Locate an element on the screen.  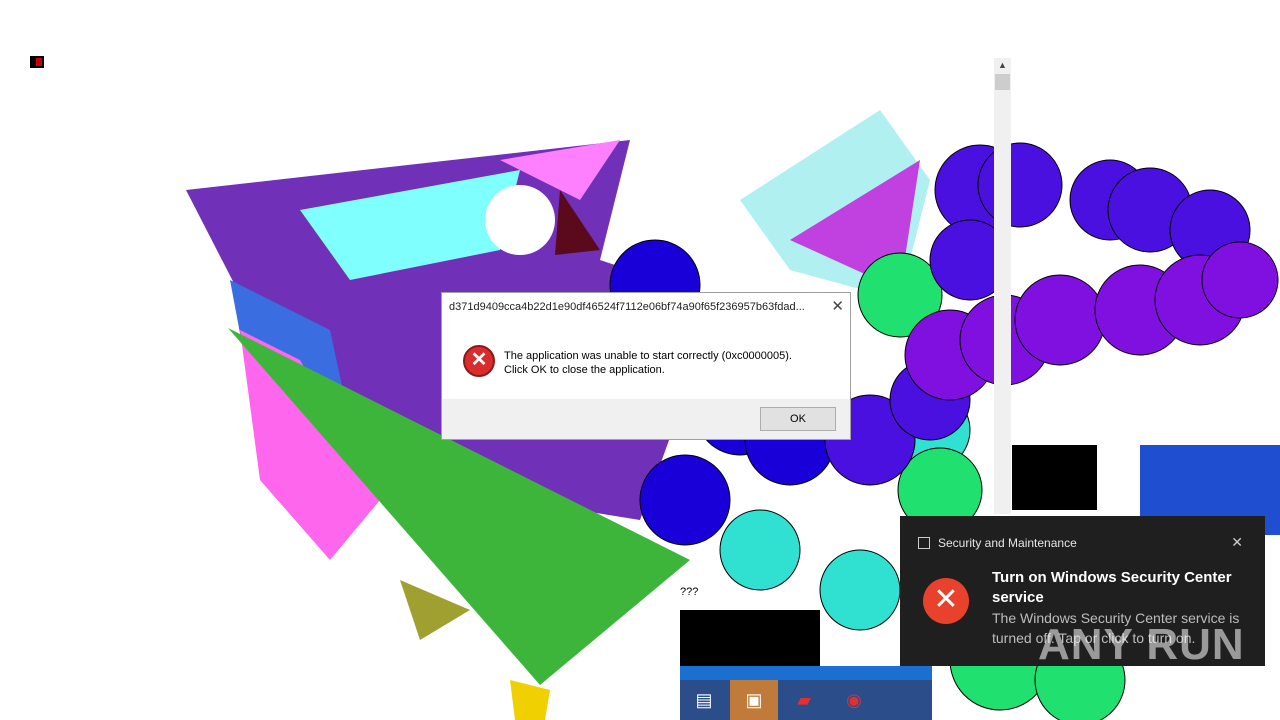
taskbar-explorer-button: ▤ is located at coordinates (704, 700).